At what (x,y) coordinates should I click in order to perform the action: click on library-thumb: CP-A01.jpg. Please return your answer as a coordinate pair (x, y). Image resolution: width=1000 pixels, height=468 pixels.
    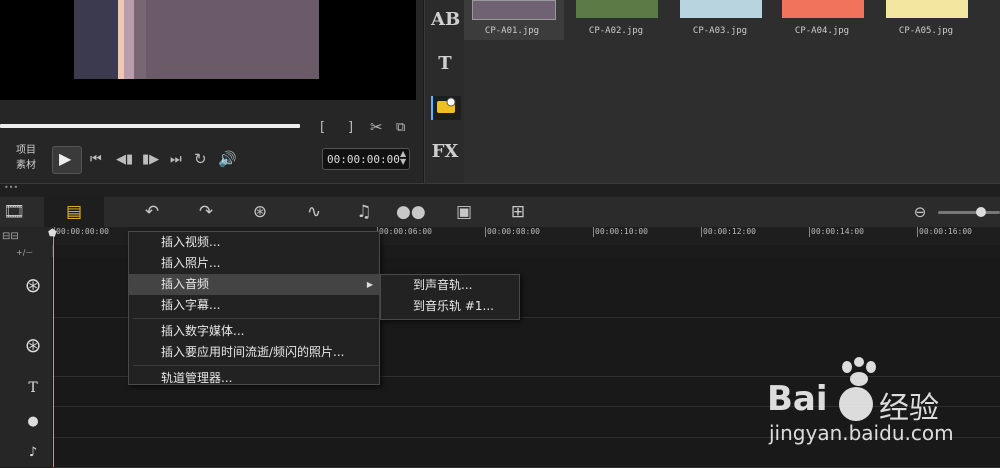
    Looking at the image, I should click on (514, 20).